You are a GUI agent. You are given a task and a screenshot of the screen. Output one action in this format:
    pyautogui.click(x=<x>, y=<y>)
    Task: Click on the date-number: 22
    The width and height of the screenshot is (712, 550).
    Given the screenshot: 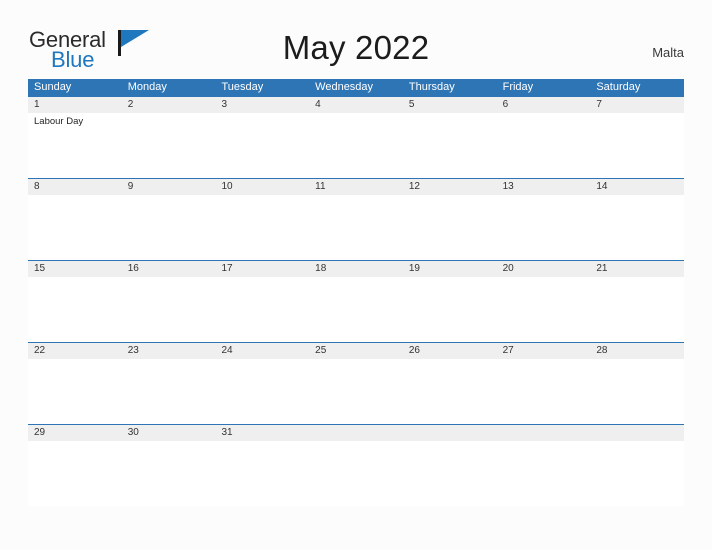 What is the action you would take?
    pyautogui.click(x=75, y=351)
    